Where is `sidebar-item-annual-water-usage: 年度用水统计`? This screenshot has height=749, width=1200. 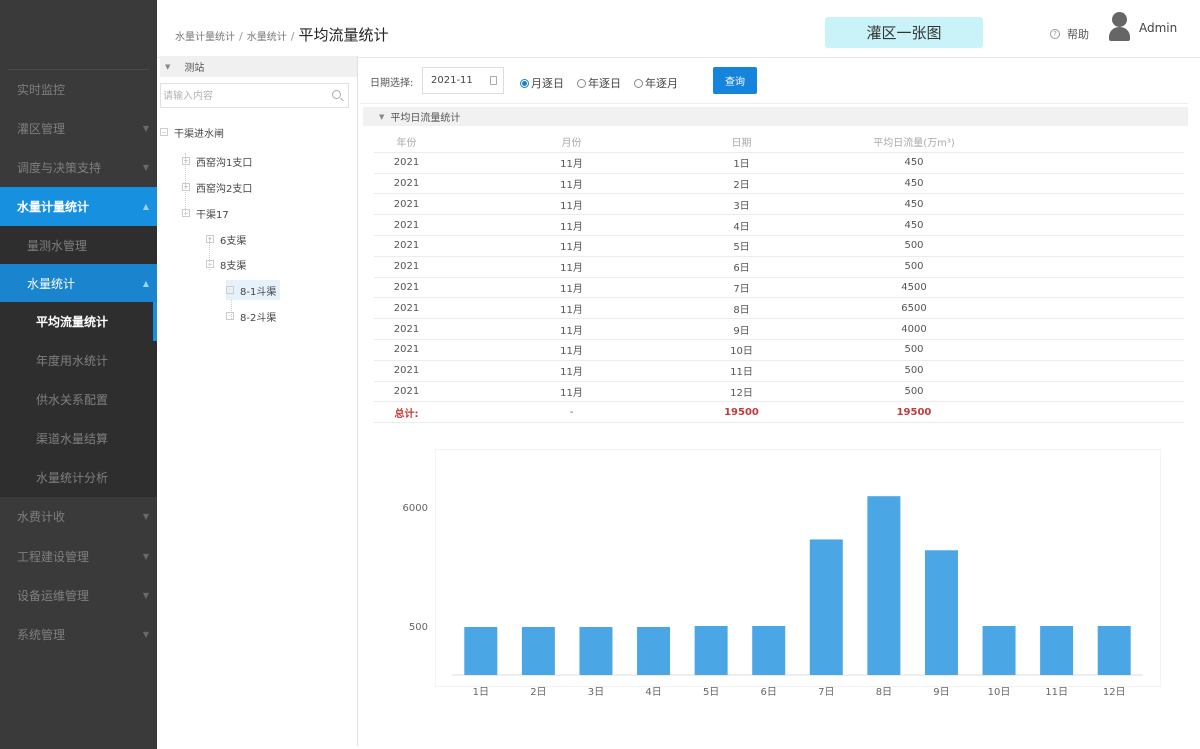 sidebar-item-annual-water-usage: 年度用水统计 is located at coordinates (78, 360).